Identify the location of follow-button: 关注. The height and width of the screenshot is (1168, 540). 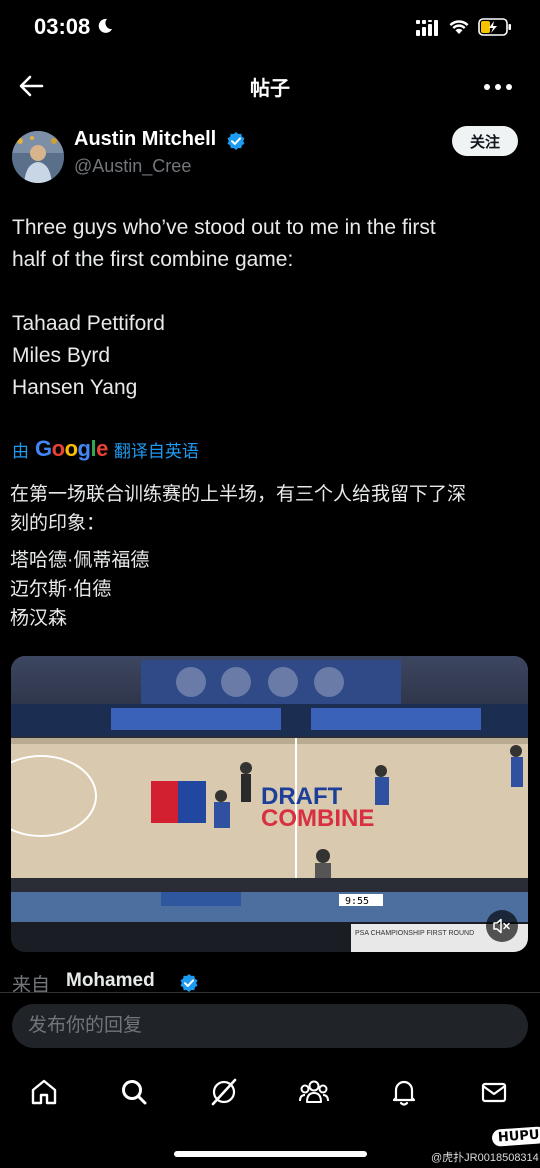
(485, 141).